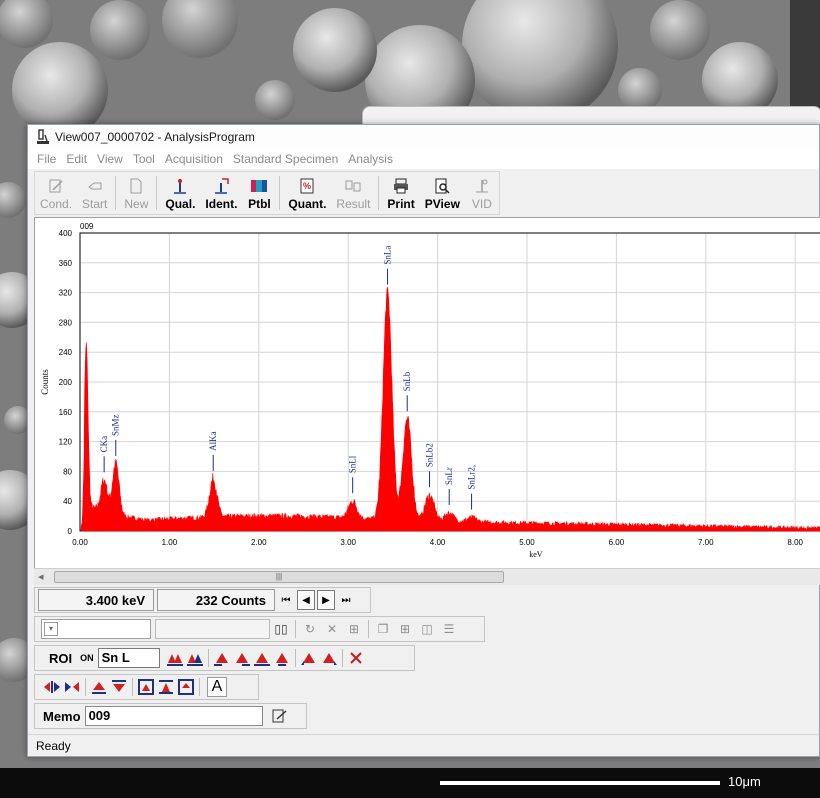  What do you see at coordinates (438, 542) in the screenshot?
I see `x-tick-label: 4.00` at bounding box center [438, 542].